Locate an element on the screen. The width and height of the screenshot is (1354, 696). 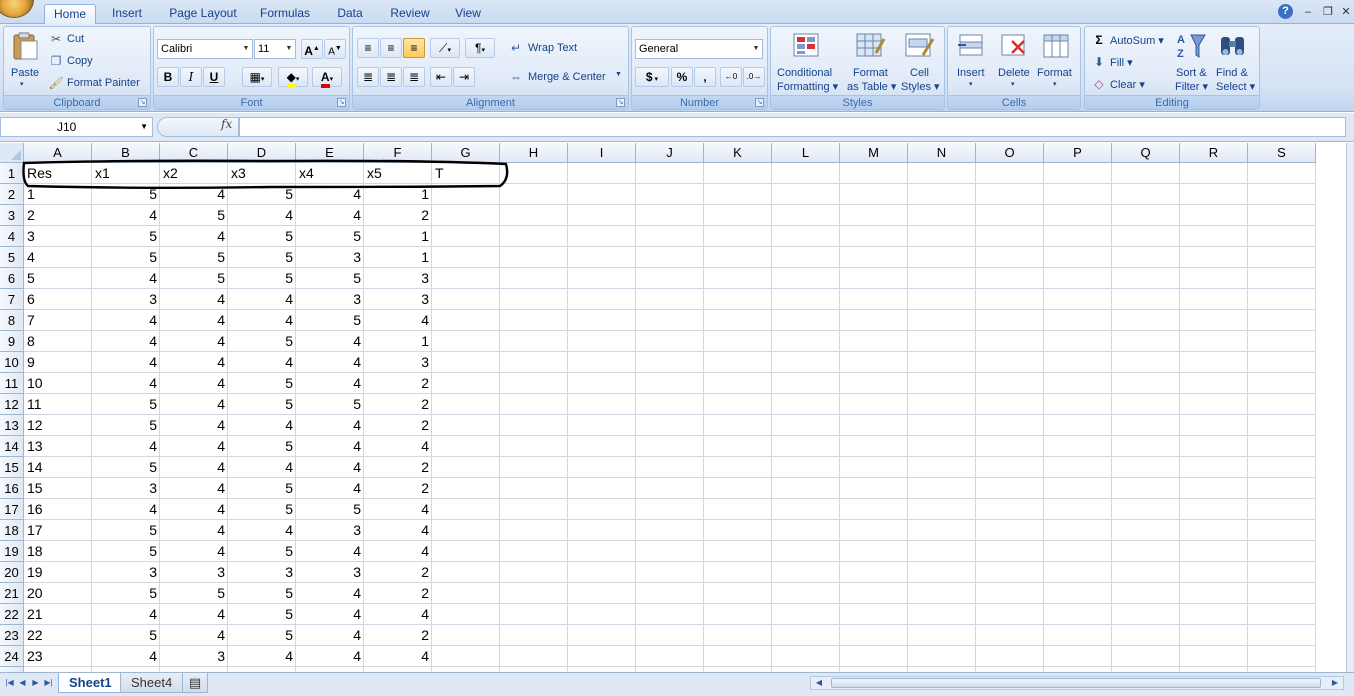
row-header-9: 9 is located at coordinates (12, 341).